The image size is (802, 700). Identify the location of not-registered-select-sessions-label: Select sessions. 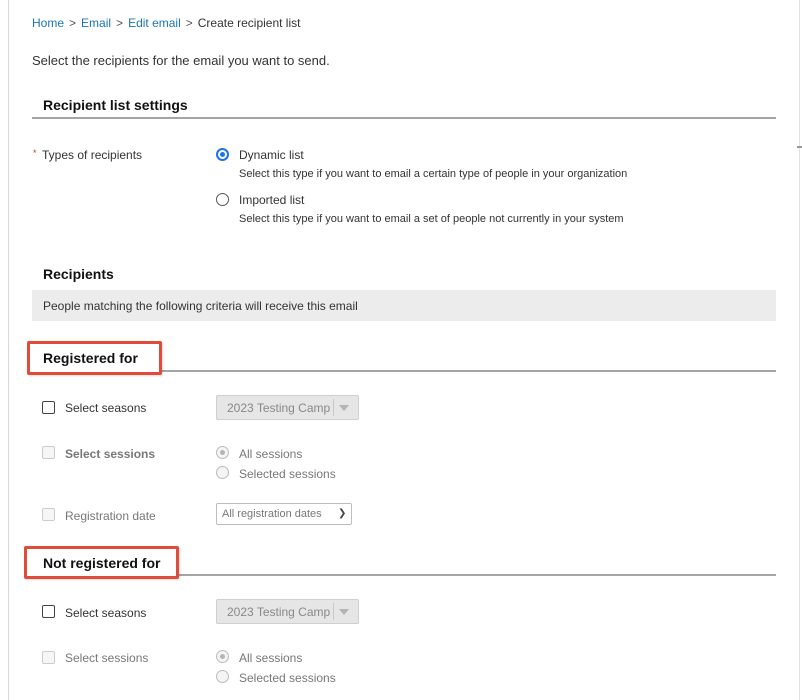
(107, 658).